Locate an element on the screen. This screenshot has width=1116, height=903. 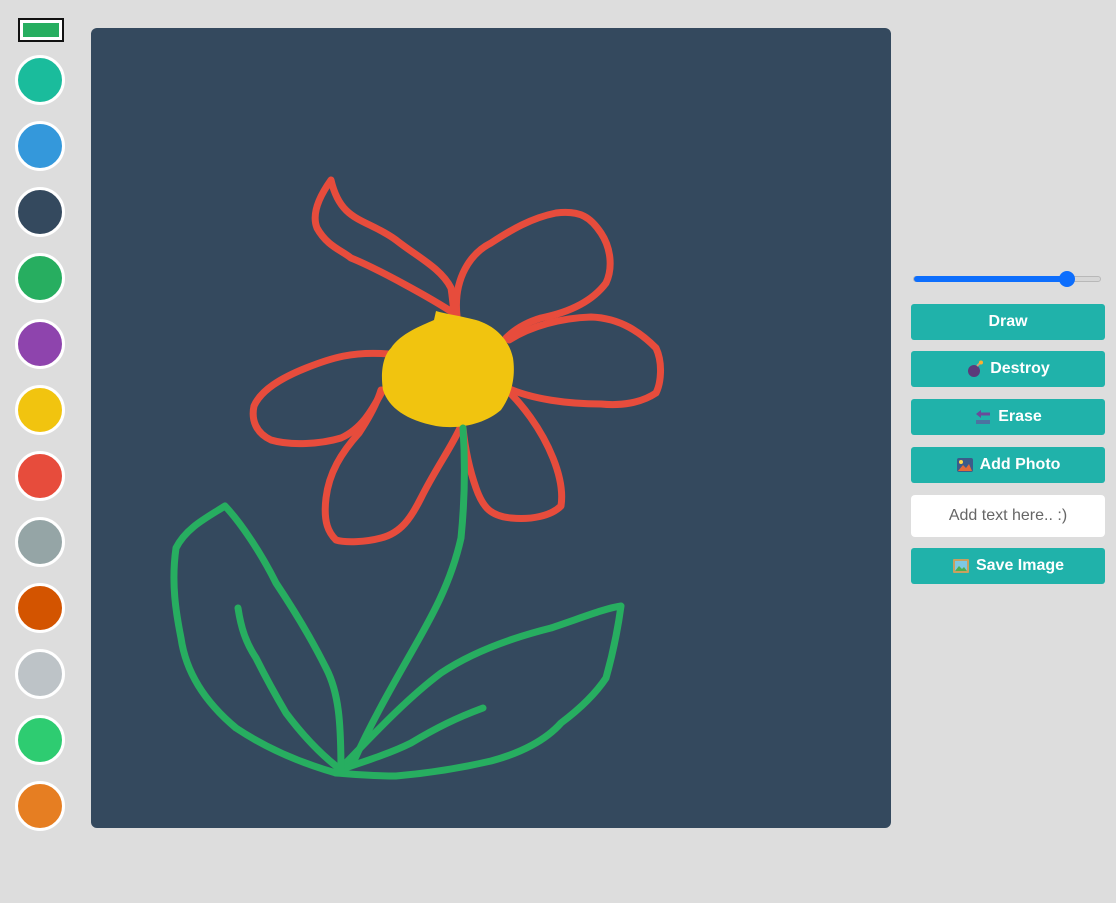
erase-button: Erase is located at coordinates (1008, 417).